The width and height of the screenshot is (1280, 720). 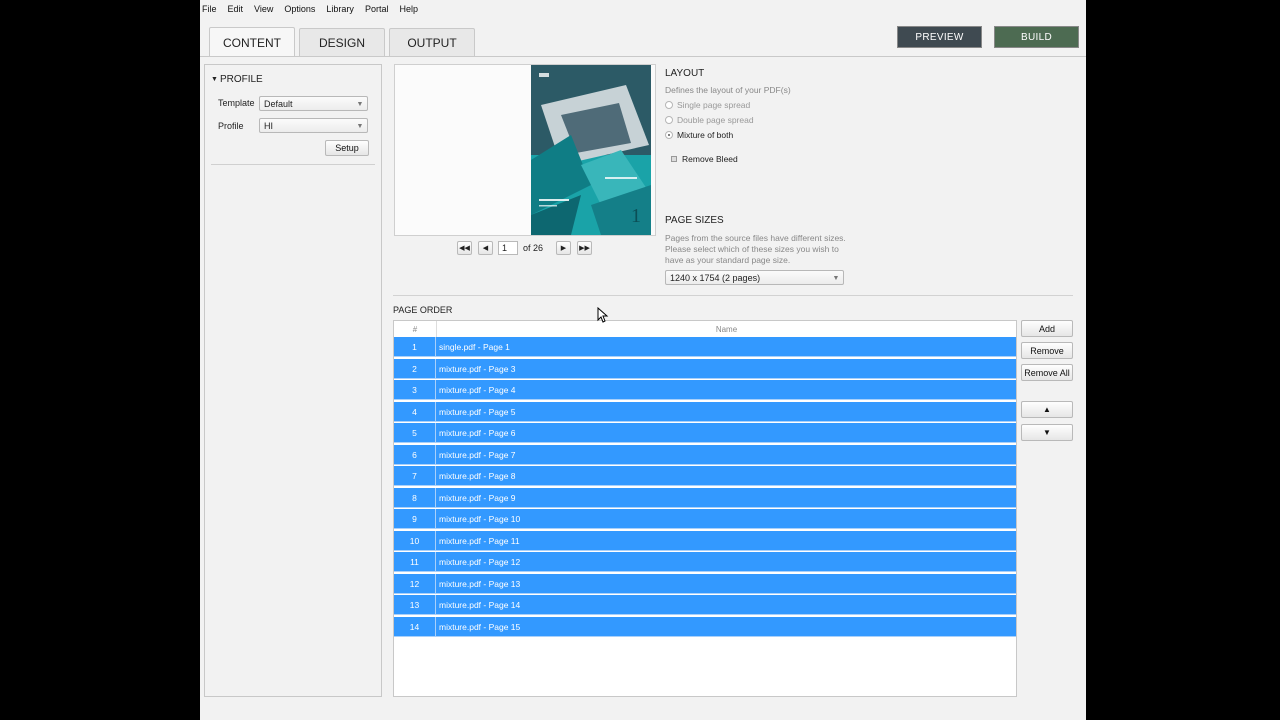 What do you see at coordinates (415, 605) in the screenshot?
I see `row-number-cell: 13` at bounding box center [415, 605].